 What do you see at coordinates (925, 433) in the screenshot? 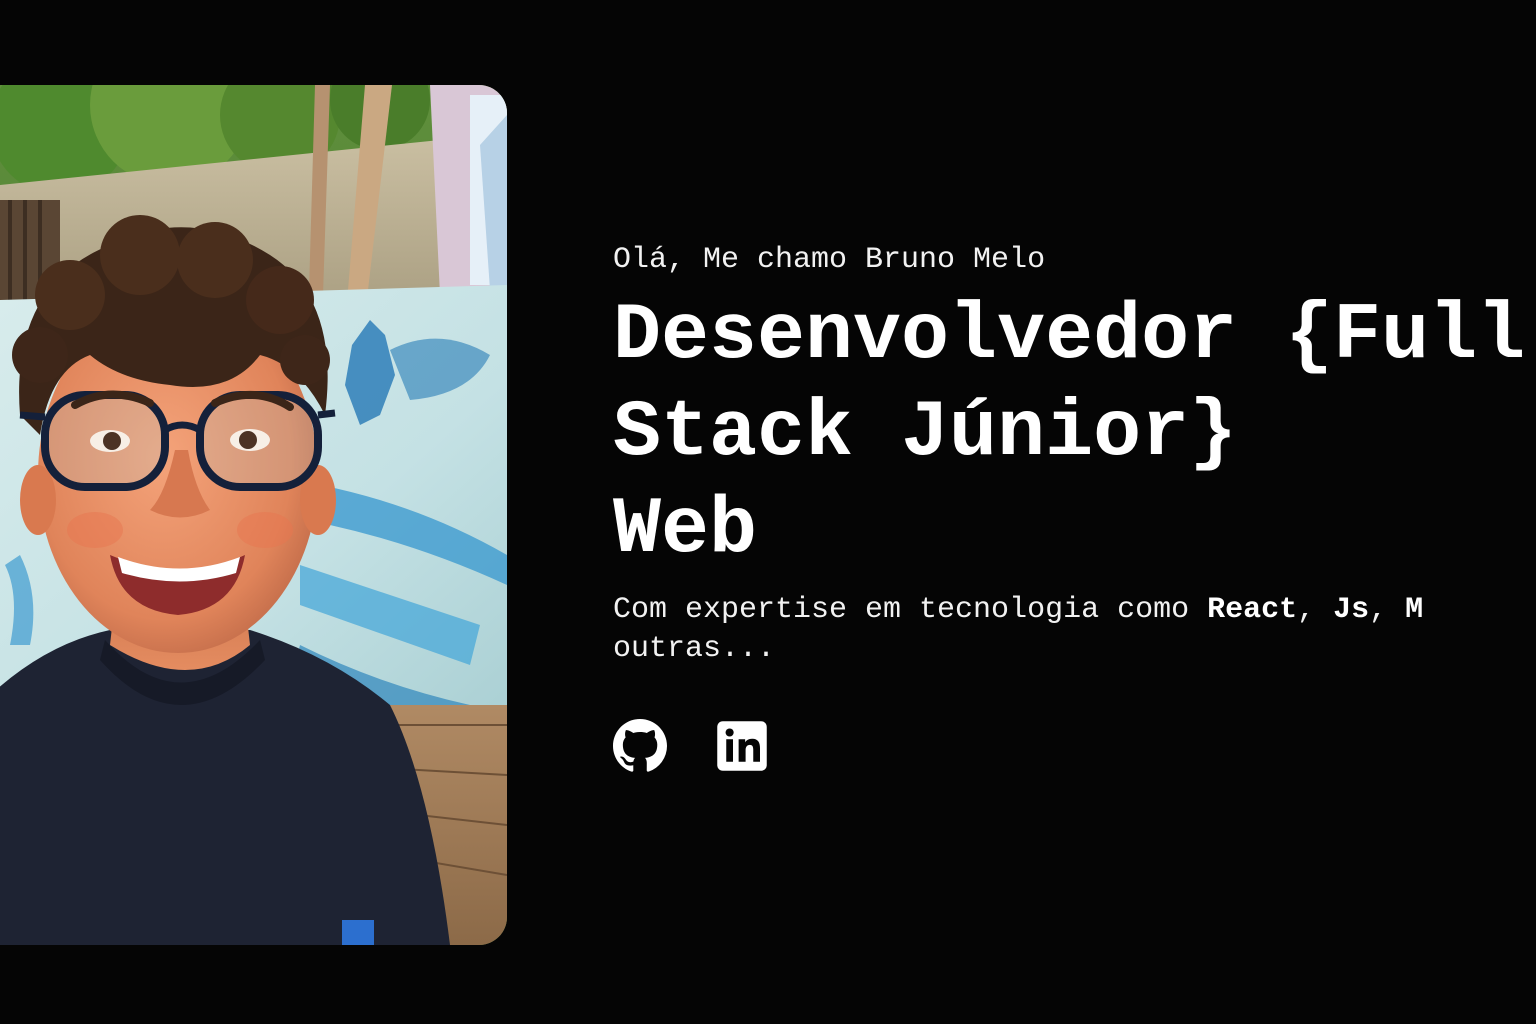
I see `headline-line-2: Stack Júnior}` at bounding box center [925, 433].